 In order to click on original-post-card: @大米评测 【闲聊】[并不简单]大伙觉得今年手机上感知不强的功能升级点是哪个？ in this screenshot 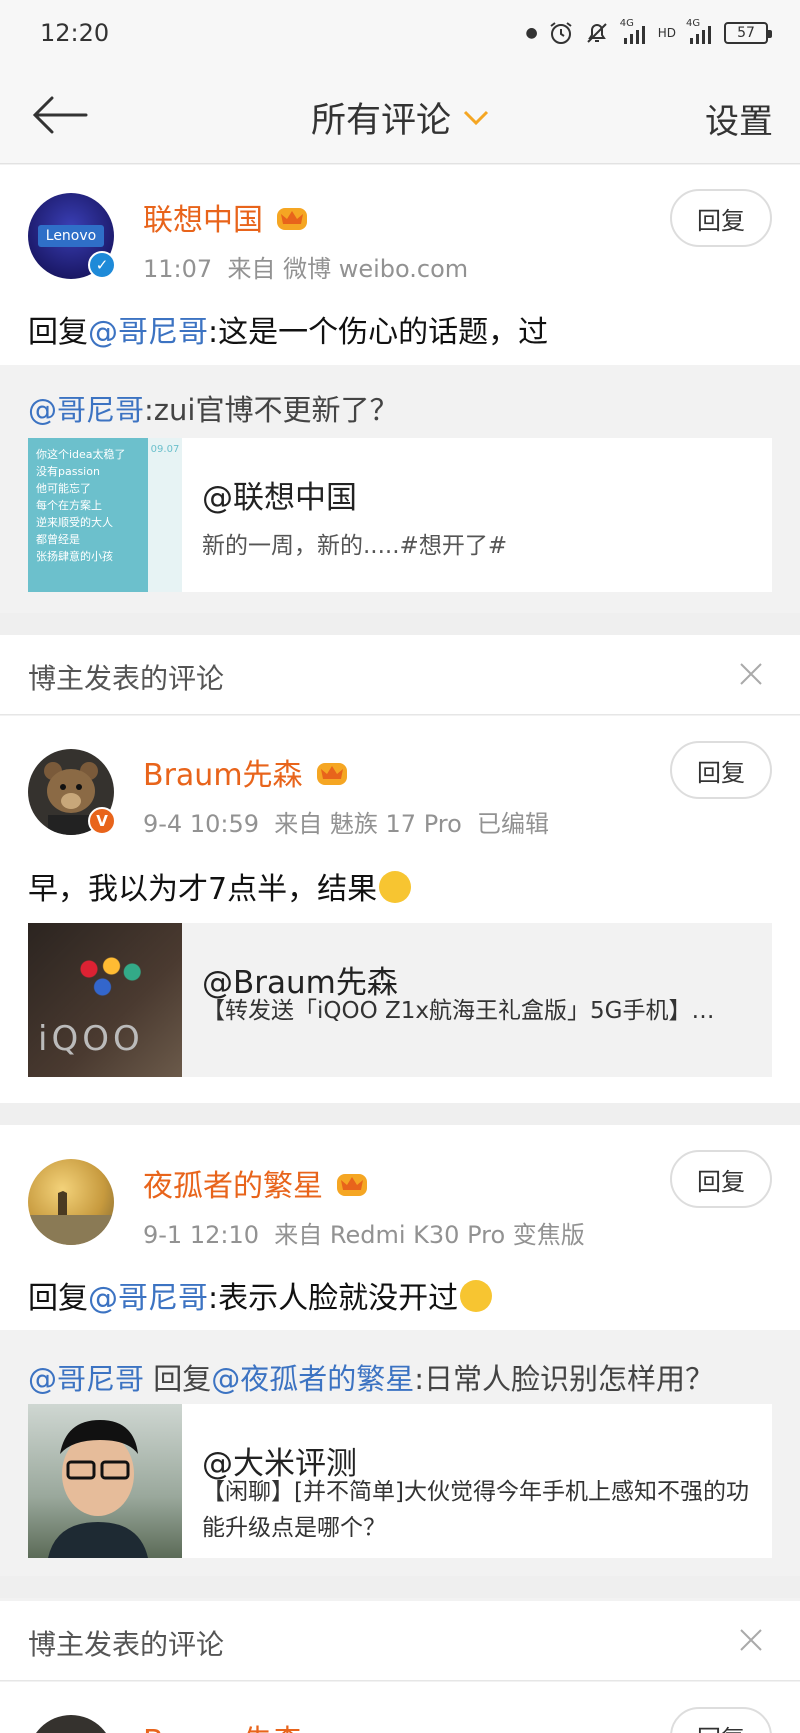, I will do `click(400, 1481)`.